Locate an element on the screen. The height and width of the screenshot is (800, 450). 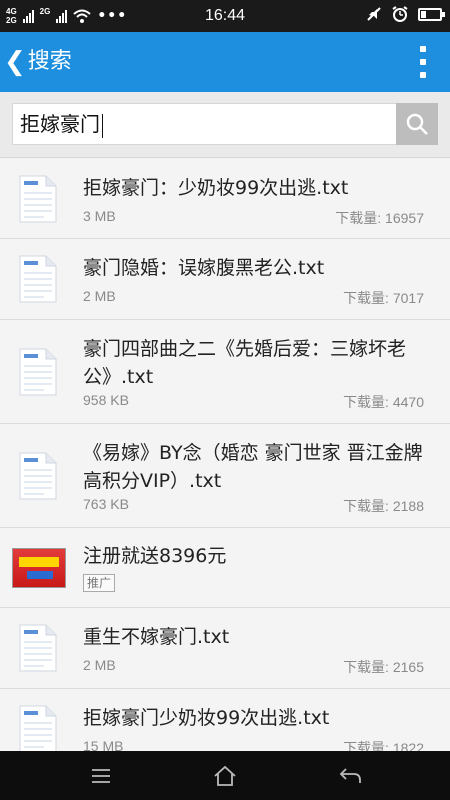
result-size: 763 KB is located at coordinates (106, 504).